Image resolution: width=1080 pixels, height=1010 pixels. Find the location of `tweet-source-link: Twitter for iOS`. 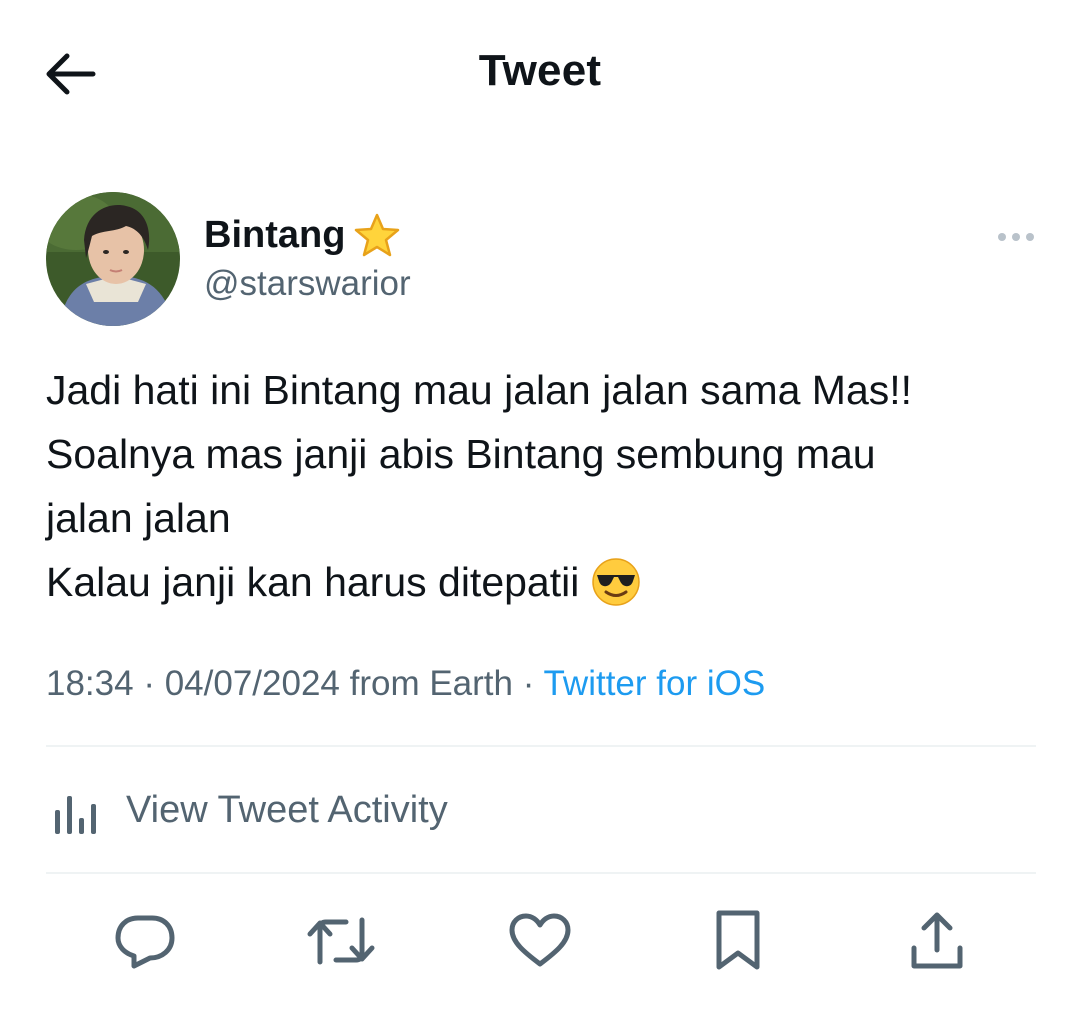

tweet-source-link: Twitter for iOS is located at coordinates (654, 683).